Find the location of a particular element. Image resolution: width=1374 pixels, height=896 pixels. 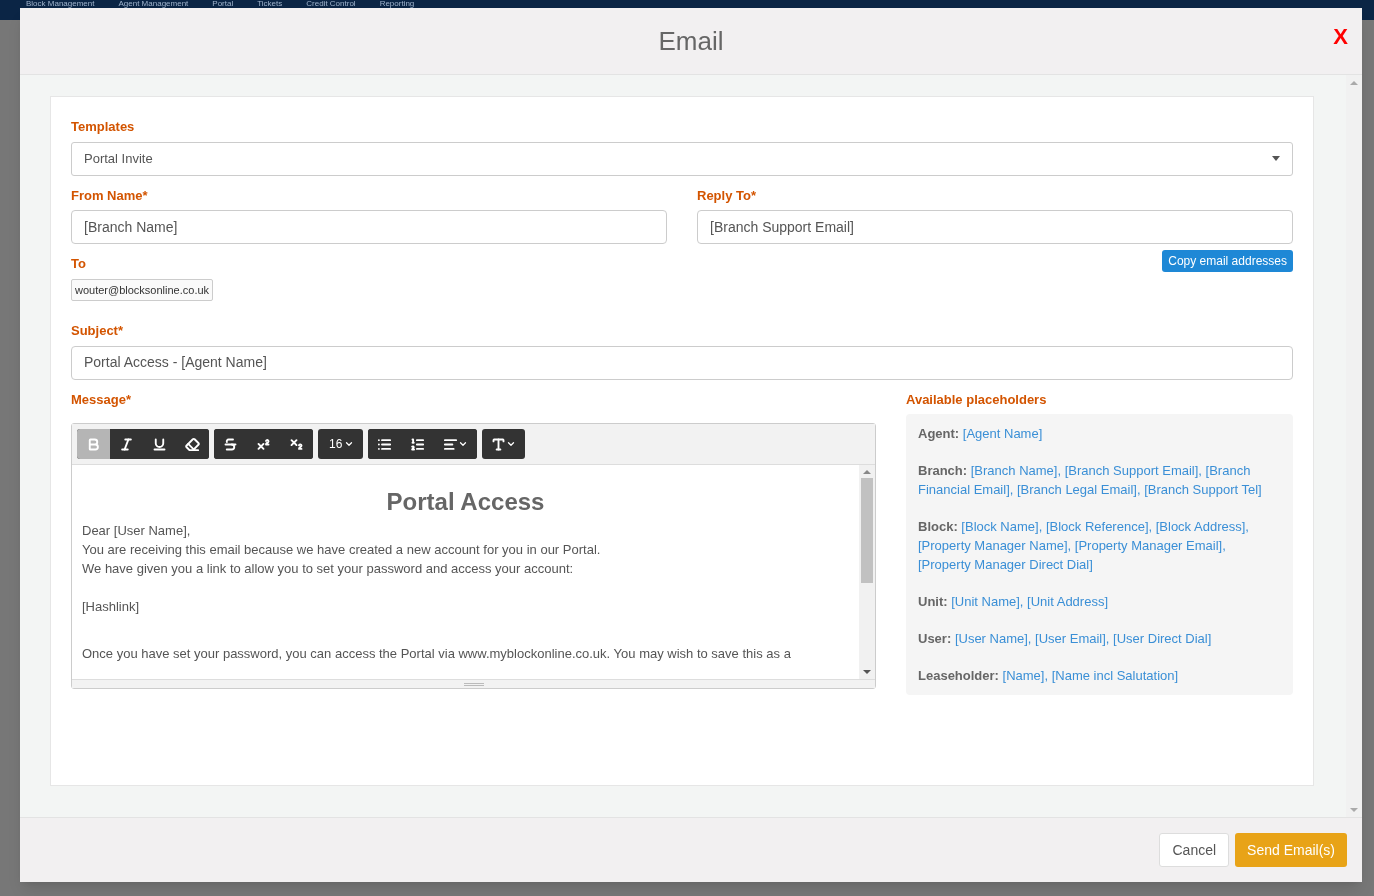

placeholder-group: Unit: [Unit Name], [Unit Address] is located at coordinates (1099, 601).